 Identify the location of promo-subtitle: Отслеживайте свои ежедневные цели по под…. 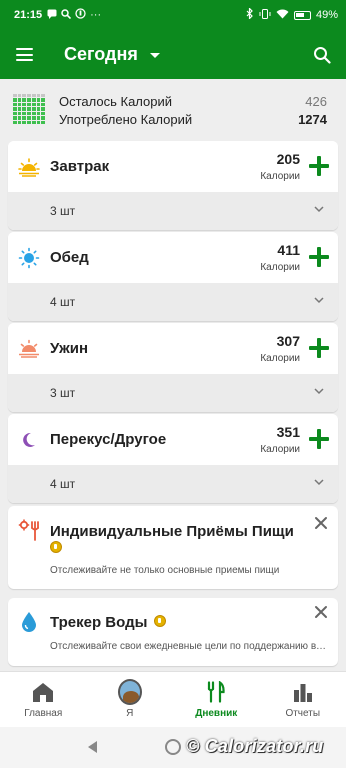
(189, 646).